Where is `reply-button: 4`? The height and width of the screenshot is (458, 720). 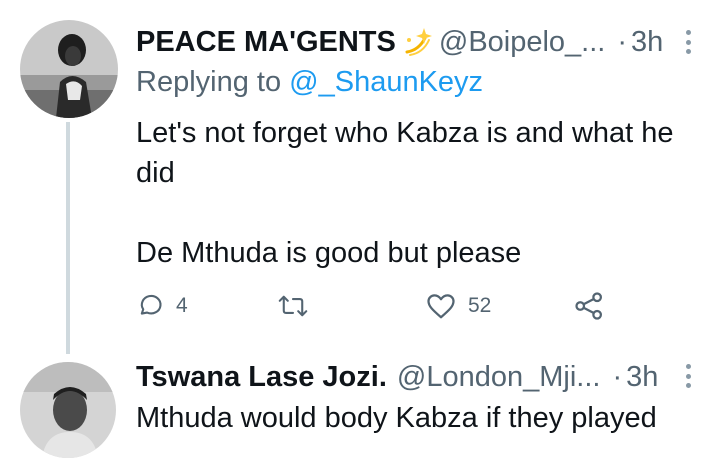
reply-button: 4 is located at coordinates (162, 306).